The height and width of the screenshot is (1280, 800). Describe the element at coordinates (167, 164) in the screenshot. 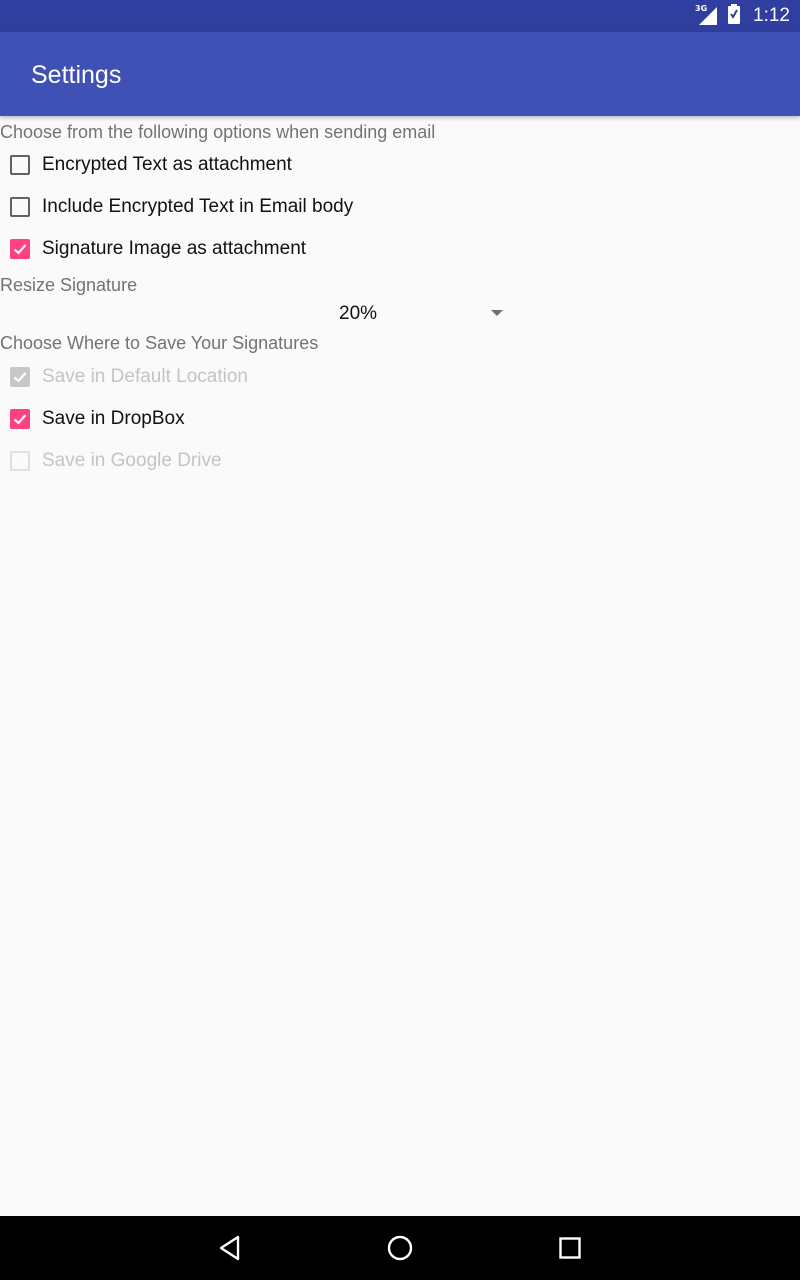

I see `checkbox-label: Encrypted Text as attachment` at that location.